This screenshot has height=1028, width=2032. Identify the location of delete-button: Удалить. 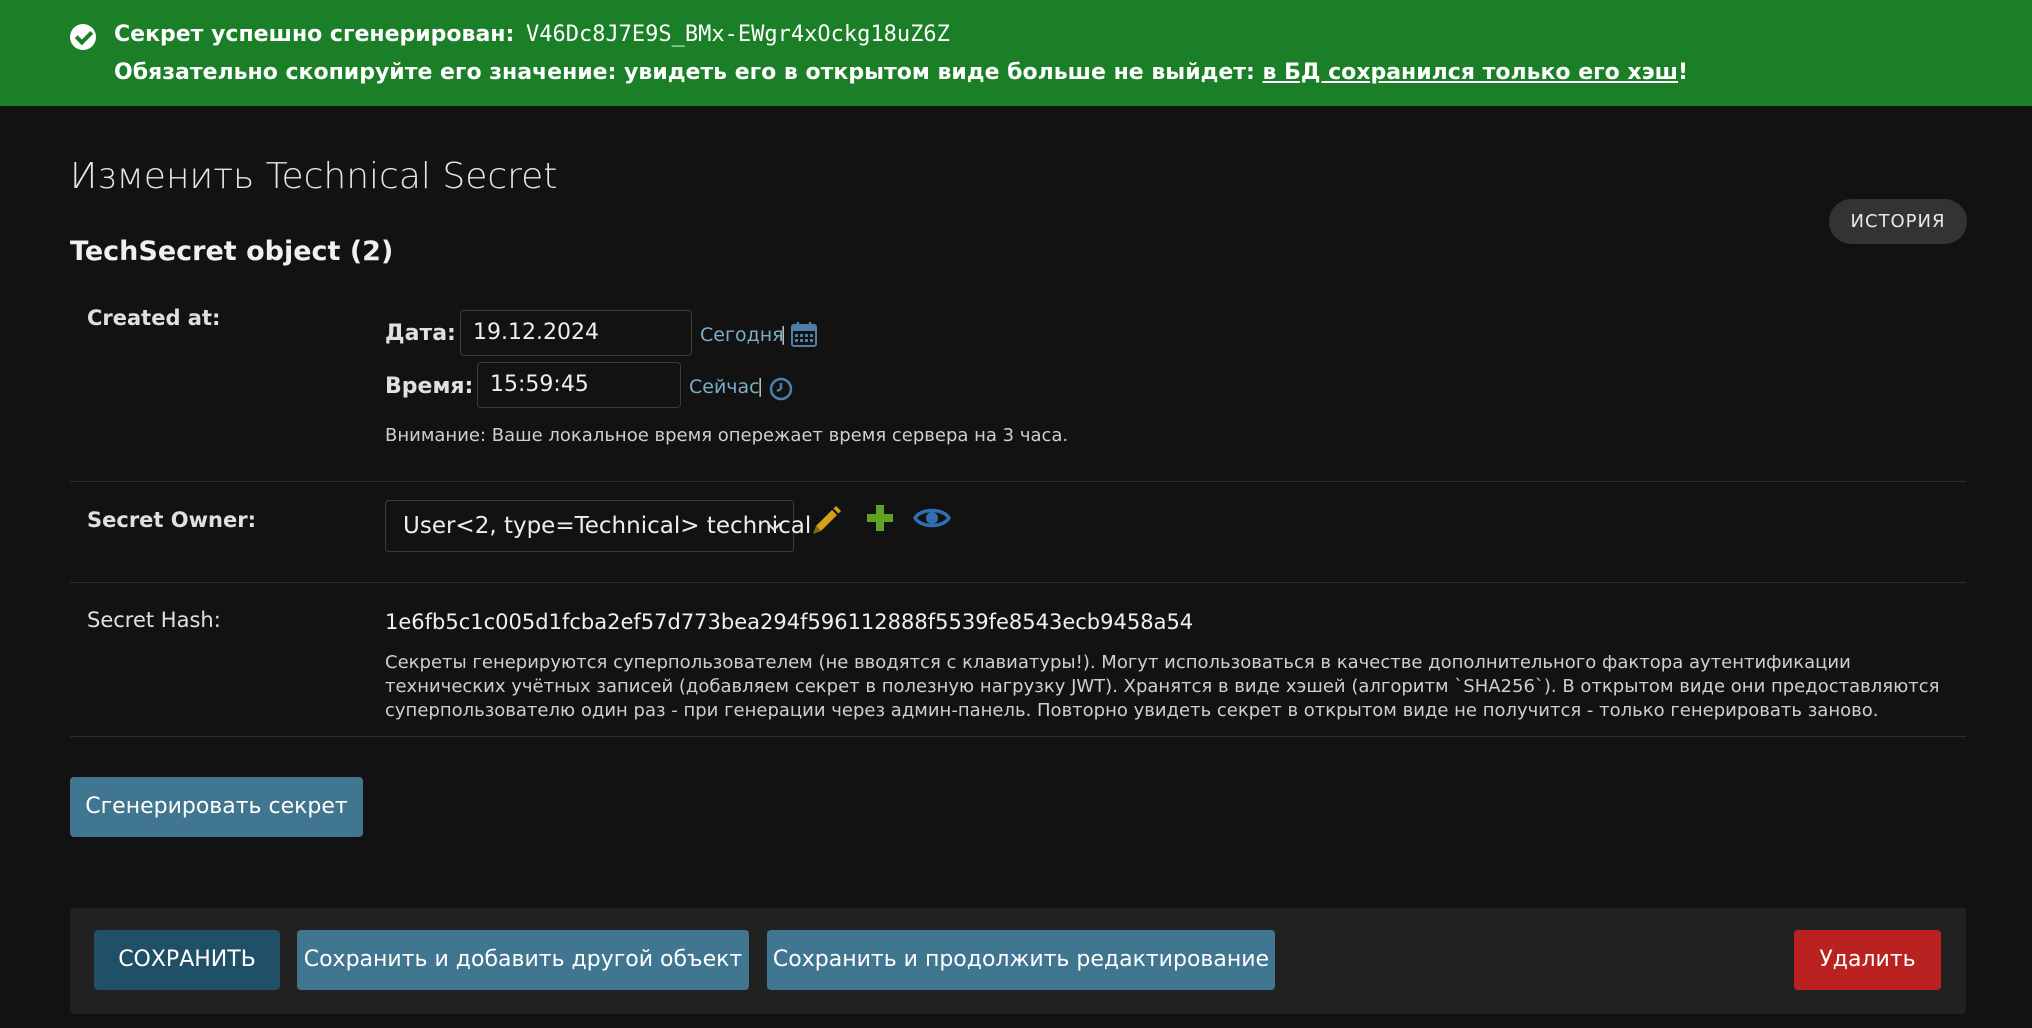
(1867, 960).